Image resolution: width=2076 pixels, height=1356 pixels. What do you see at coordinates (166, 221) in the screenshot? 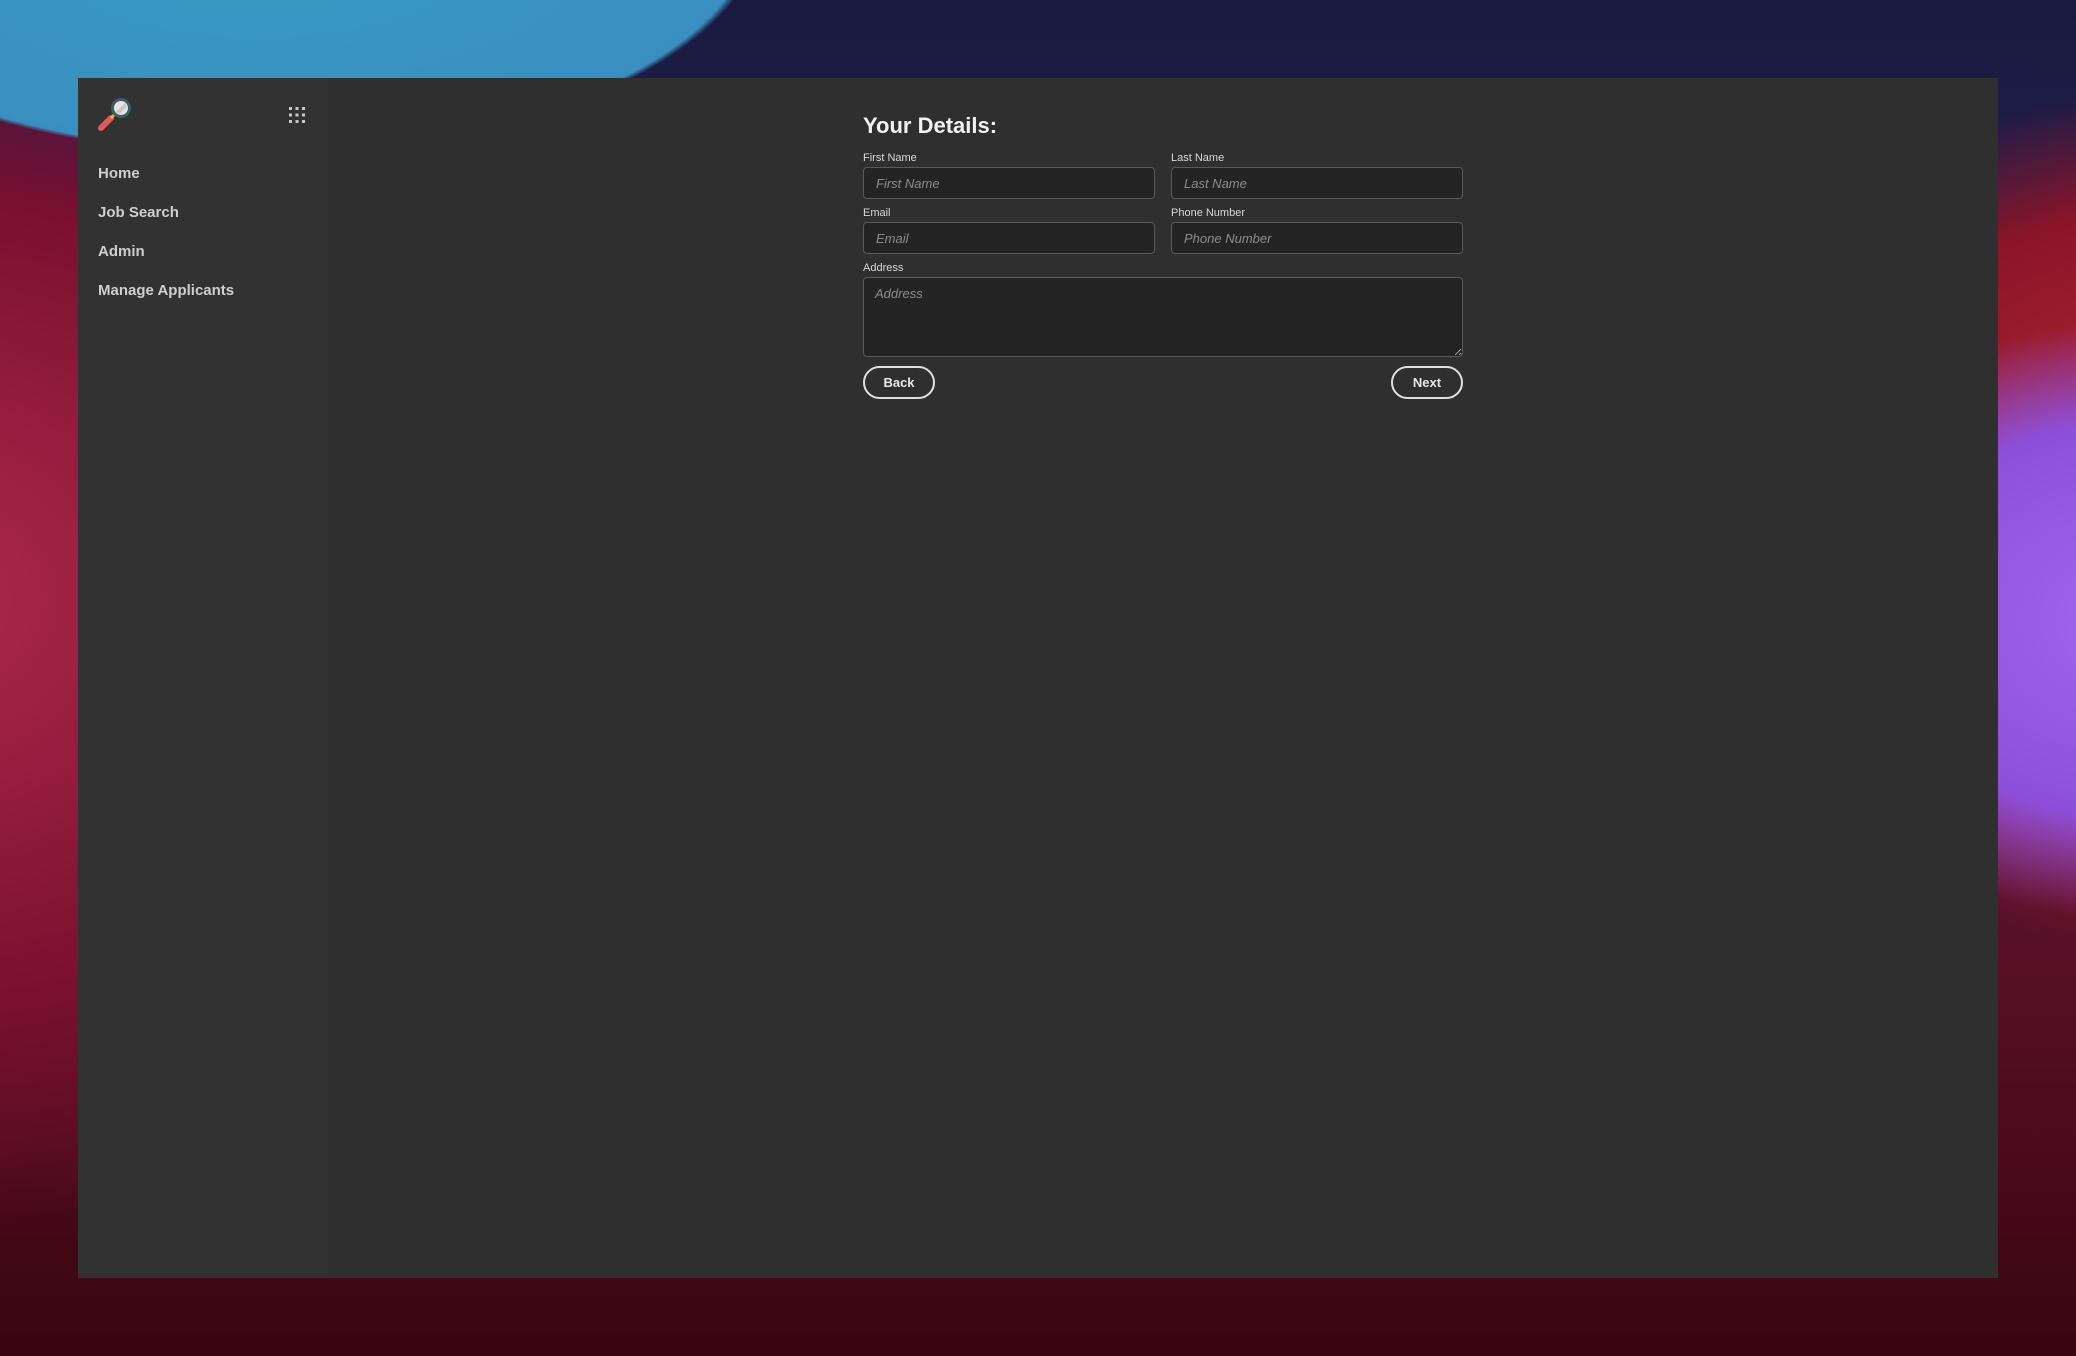
I see `sidebar-item-job-search: Job Search` at bounding box center [166, 221].